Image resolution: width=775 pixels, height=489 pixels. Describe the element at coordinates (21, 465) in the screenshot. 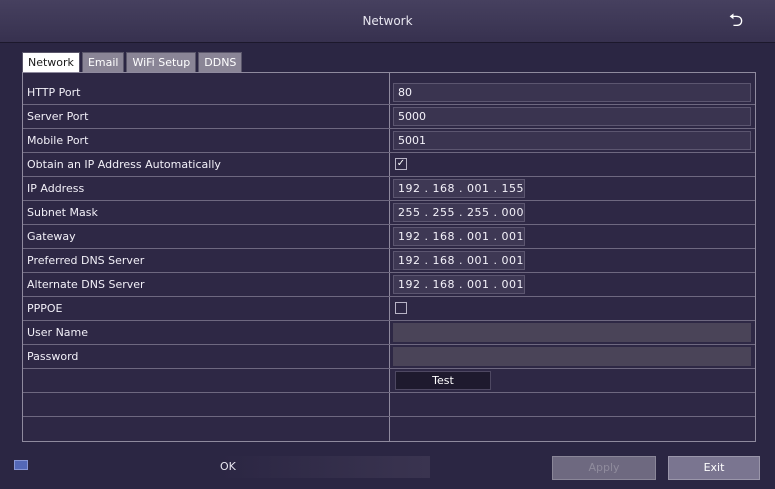

I see `status-indicator-icon` at that location.